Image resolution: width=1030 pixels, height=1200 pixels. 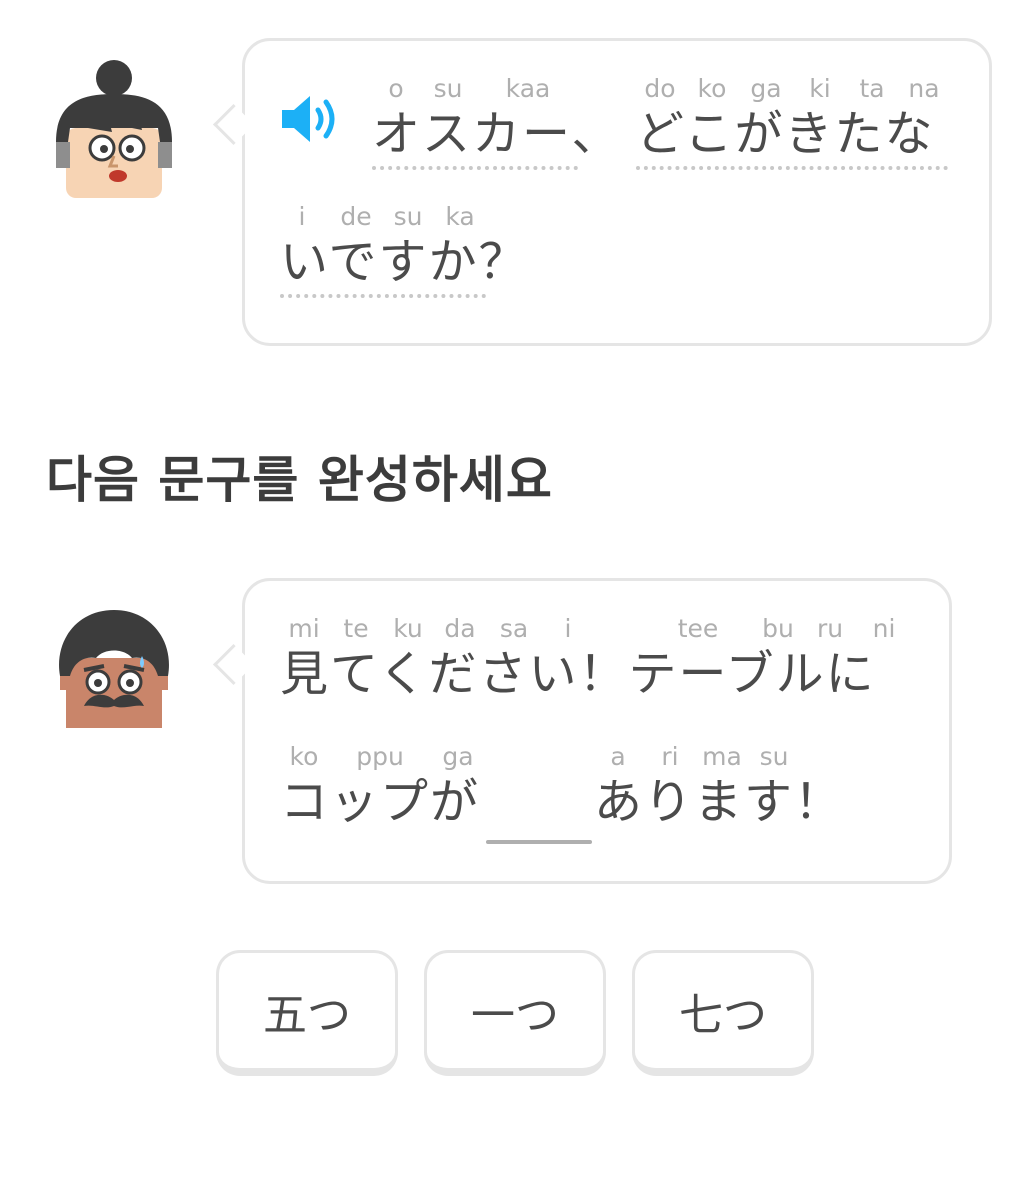 I want to click on romaji-syllable: te, so click(x=356, y=628).